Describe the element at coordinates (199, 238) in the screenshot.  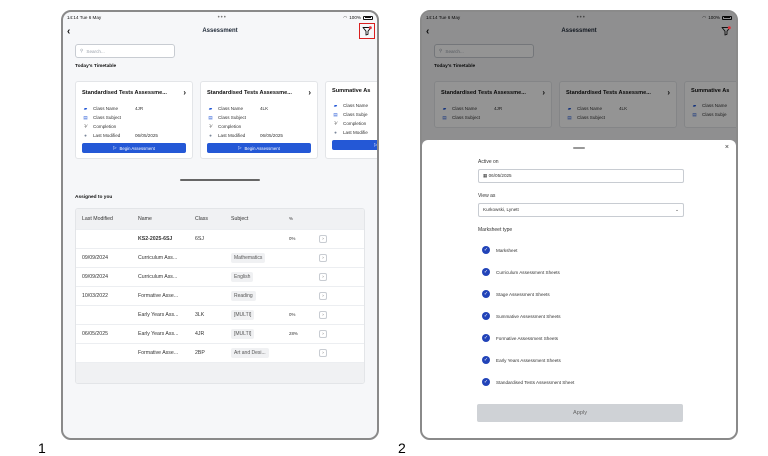
I see `cell-class: 6SJ` at that location.